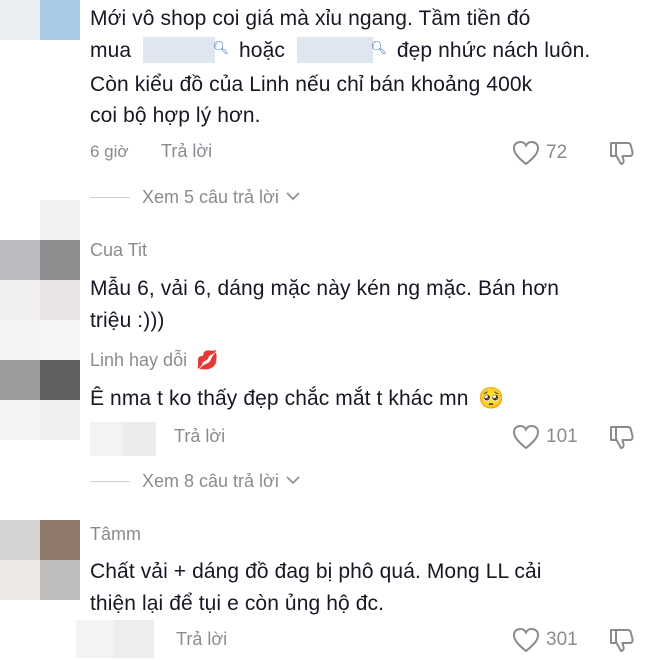 Image resolution: width=660 pixels, height=660 pixels. Describe the element at coordinates (115, 534) in the screenshot. I see `comment-username: Tâmm` at that location.